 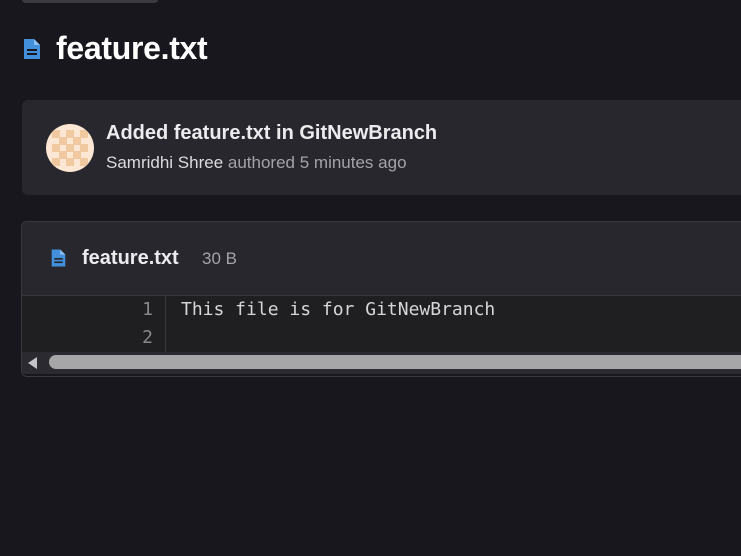 What do you see at coordinates (219, 258) in the screenshot?
I see `file-size: 30 B` at bounding box center [219, 258].